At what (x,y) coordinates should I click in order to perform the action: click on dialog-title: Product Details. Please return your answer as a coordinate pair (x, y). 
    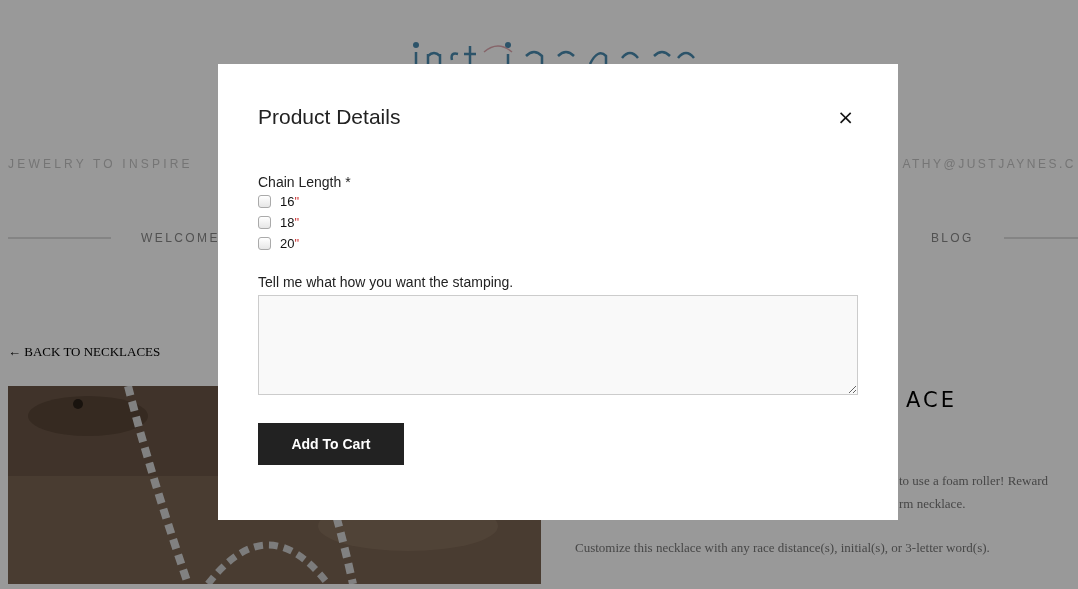
    Looking at the image, I should click on (329, 117).